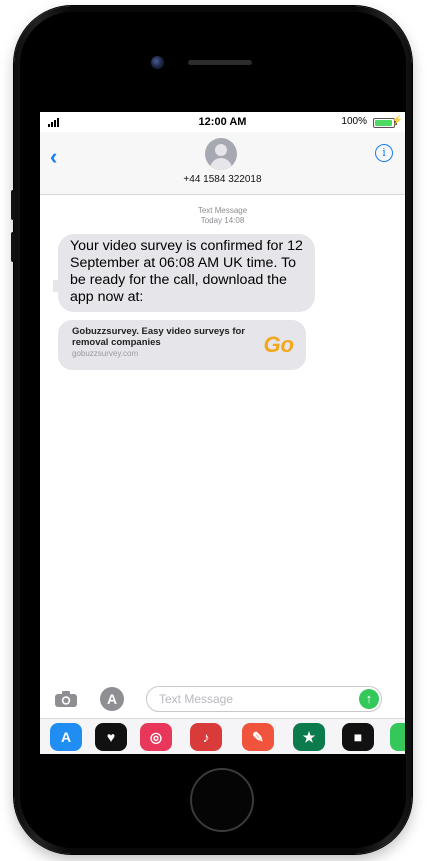  What do you see at coordinates (111, 737) in the screenshot?
I see `digital-touch-icon: ♥` at bounding box center [111, 737].